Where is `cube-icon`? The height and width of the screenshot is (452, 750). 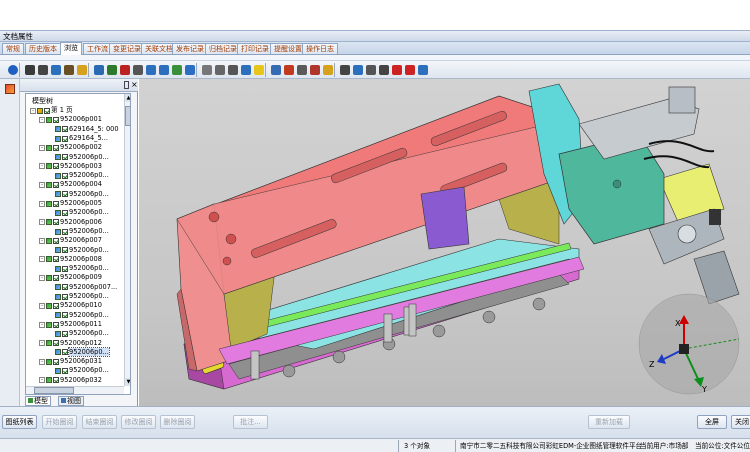
cube-icon is located at coordinates (29, 69).